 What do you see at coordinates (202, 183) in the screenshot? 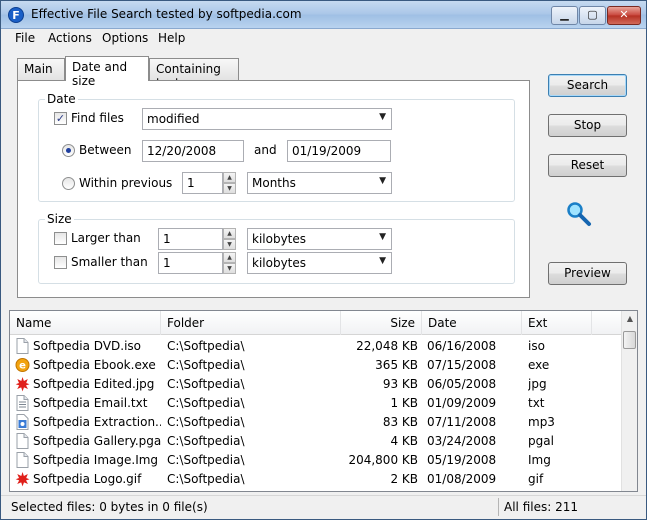
I see `within-previous-value-field: 1` at bounding box center [202, 183].